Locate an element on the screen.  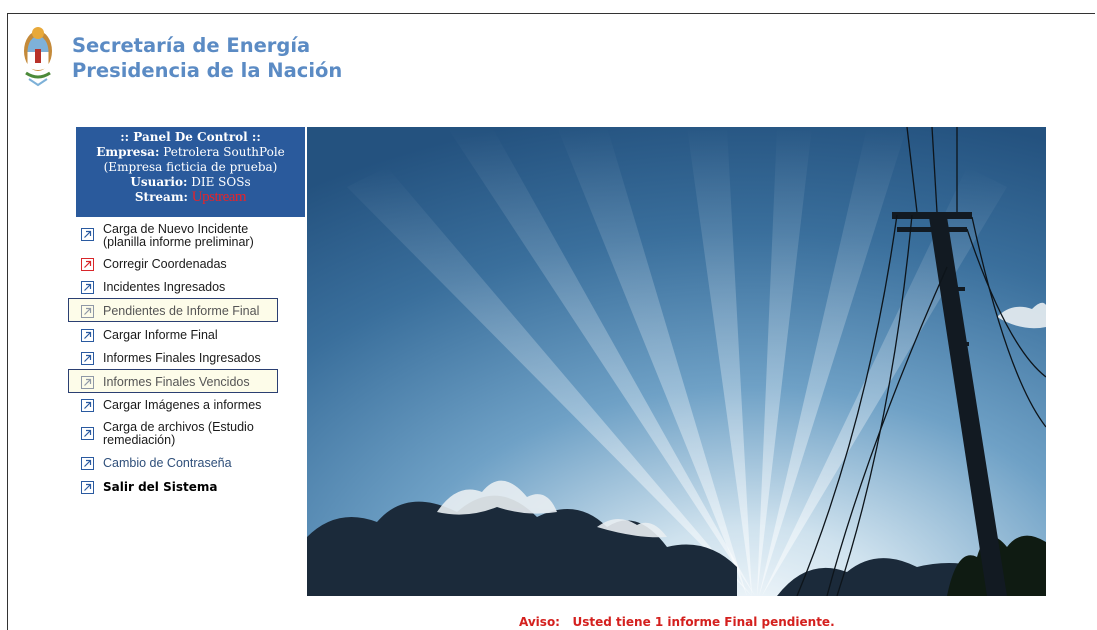
menu-item-label: Salir del Sistema is located at coordinates (160, 487).